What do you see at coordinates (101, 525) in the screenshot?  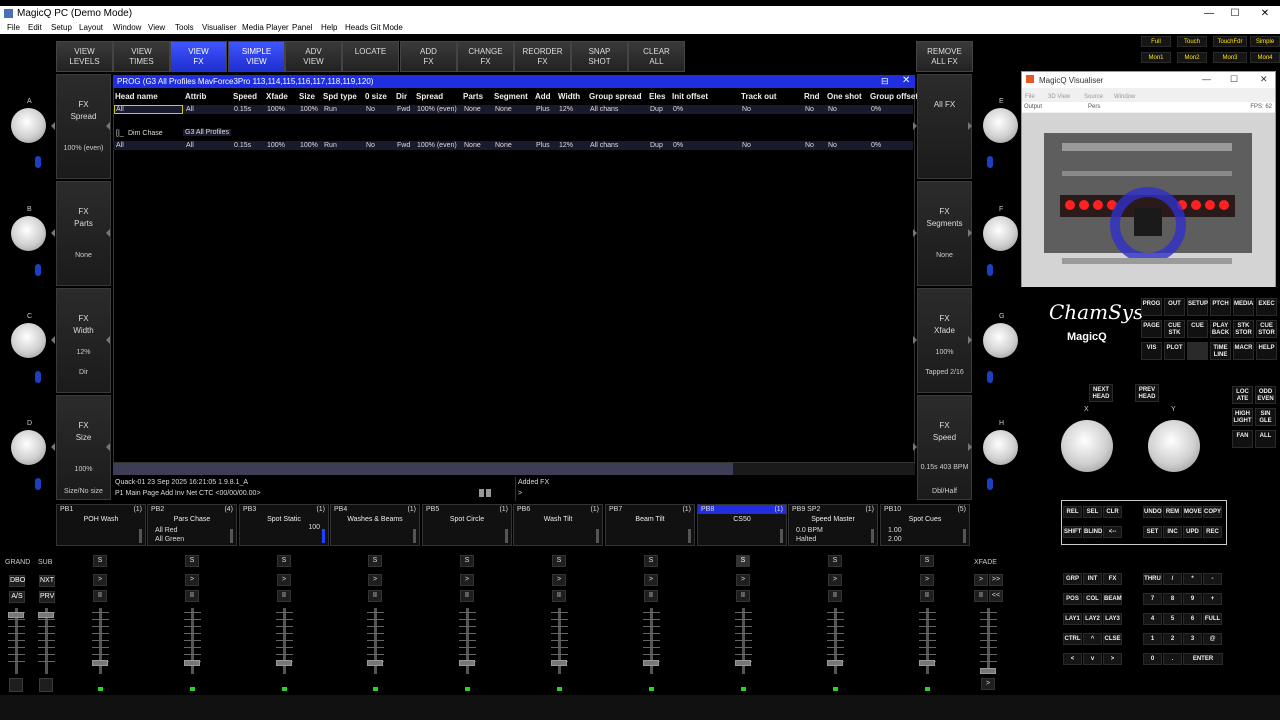 I see `playback-1: PB1 (1) POH Wash` at bounding box center [101, 525].